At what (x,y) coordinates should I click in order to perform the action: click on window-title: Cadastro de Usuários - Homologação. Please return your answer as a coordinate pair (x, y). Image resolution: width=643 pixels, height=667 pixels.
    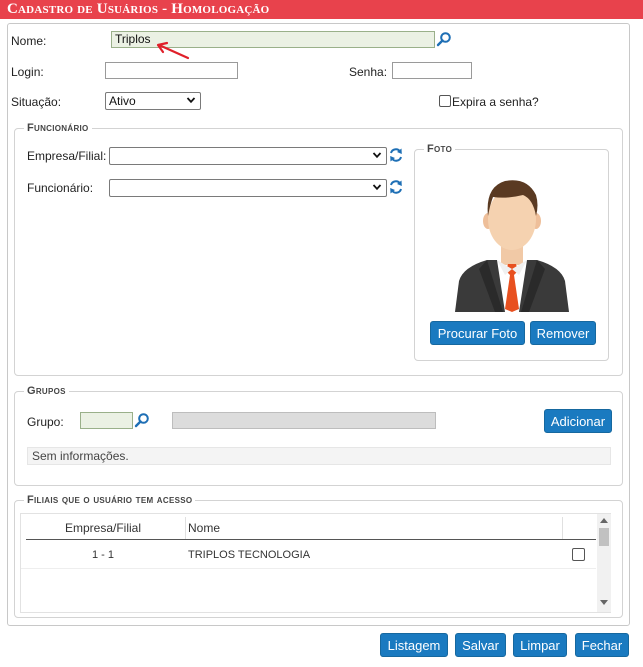
    Looking at the image, I should click on (321, 9).